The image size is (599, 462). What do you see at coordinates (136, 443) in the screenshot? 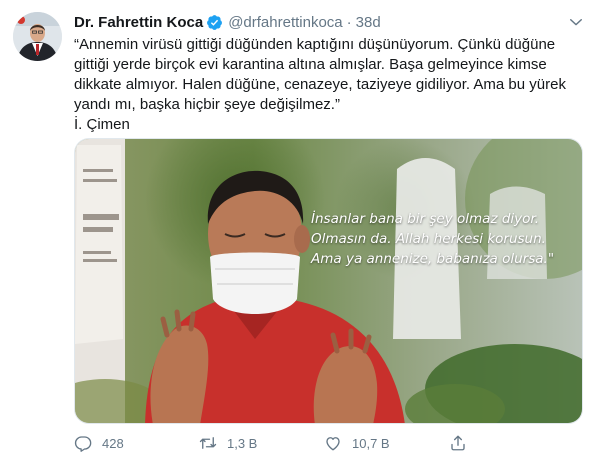
I see `reply-button: 428` at bounding box center [136, 443].